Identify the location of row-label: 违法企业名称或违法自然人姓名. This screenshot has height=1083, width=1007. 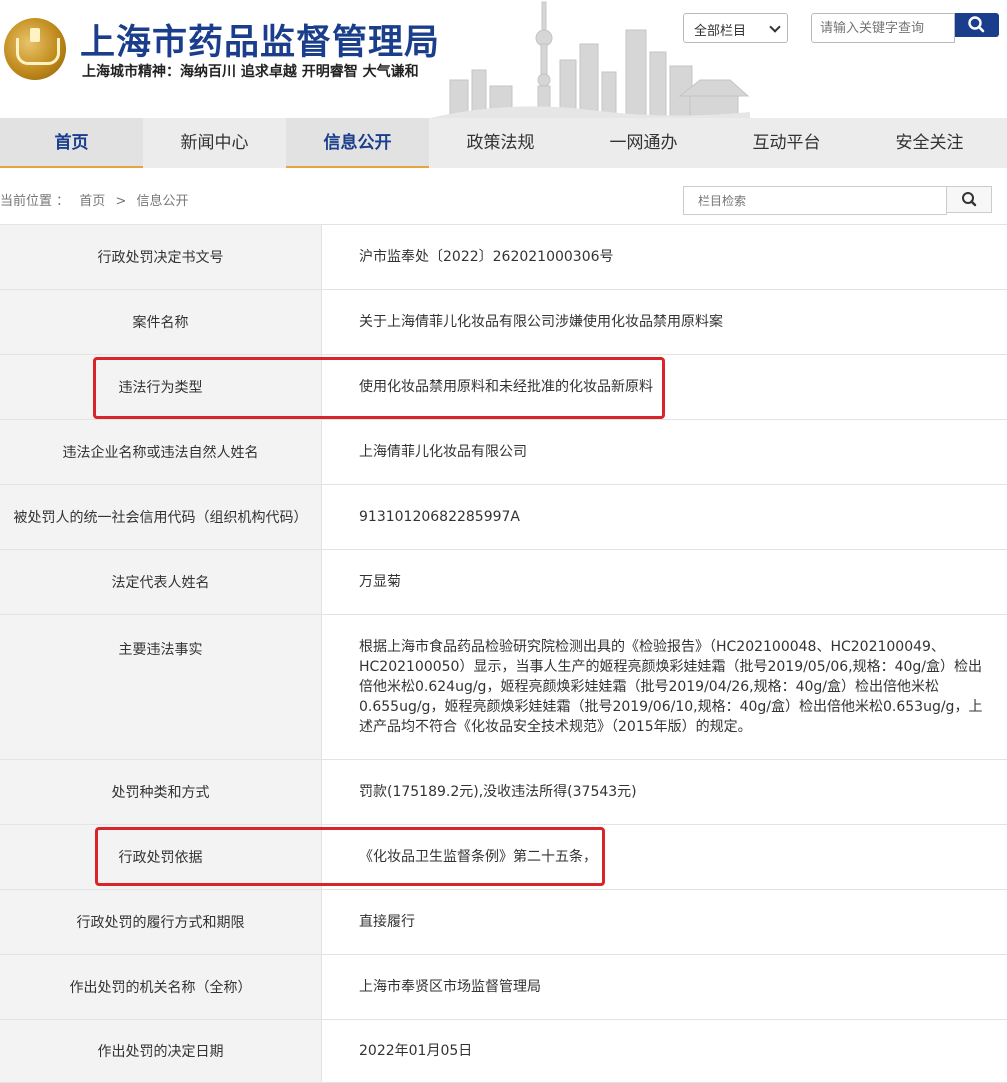
(161, 452).